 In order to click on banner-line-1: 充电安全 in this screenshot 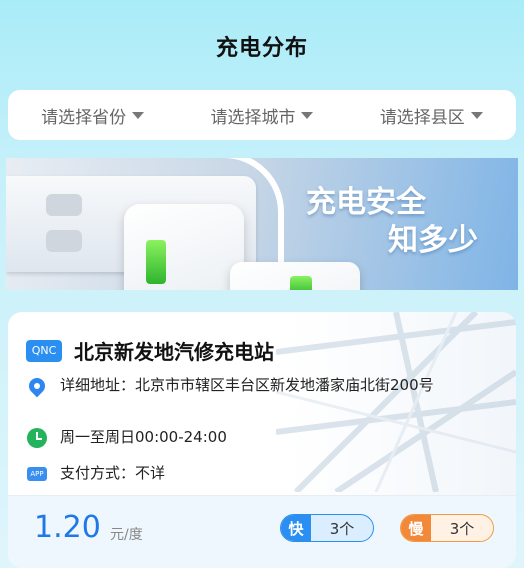, I will do `click(366, 202)`.